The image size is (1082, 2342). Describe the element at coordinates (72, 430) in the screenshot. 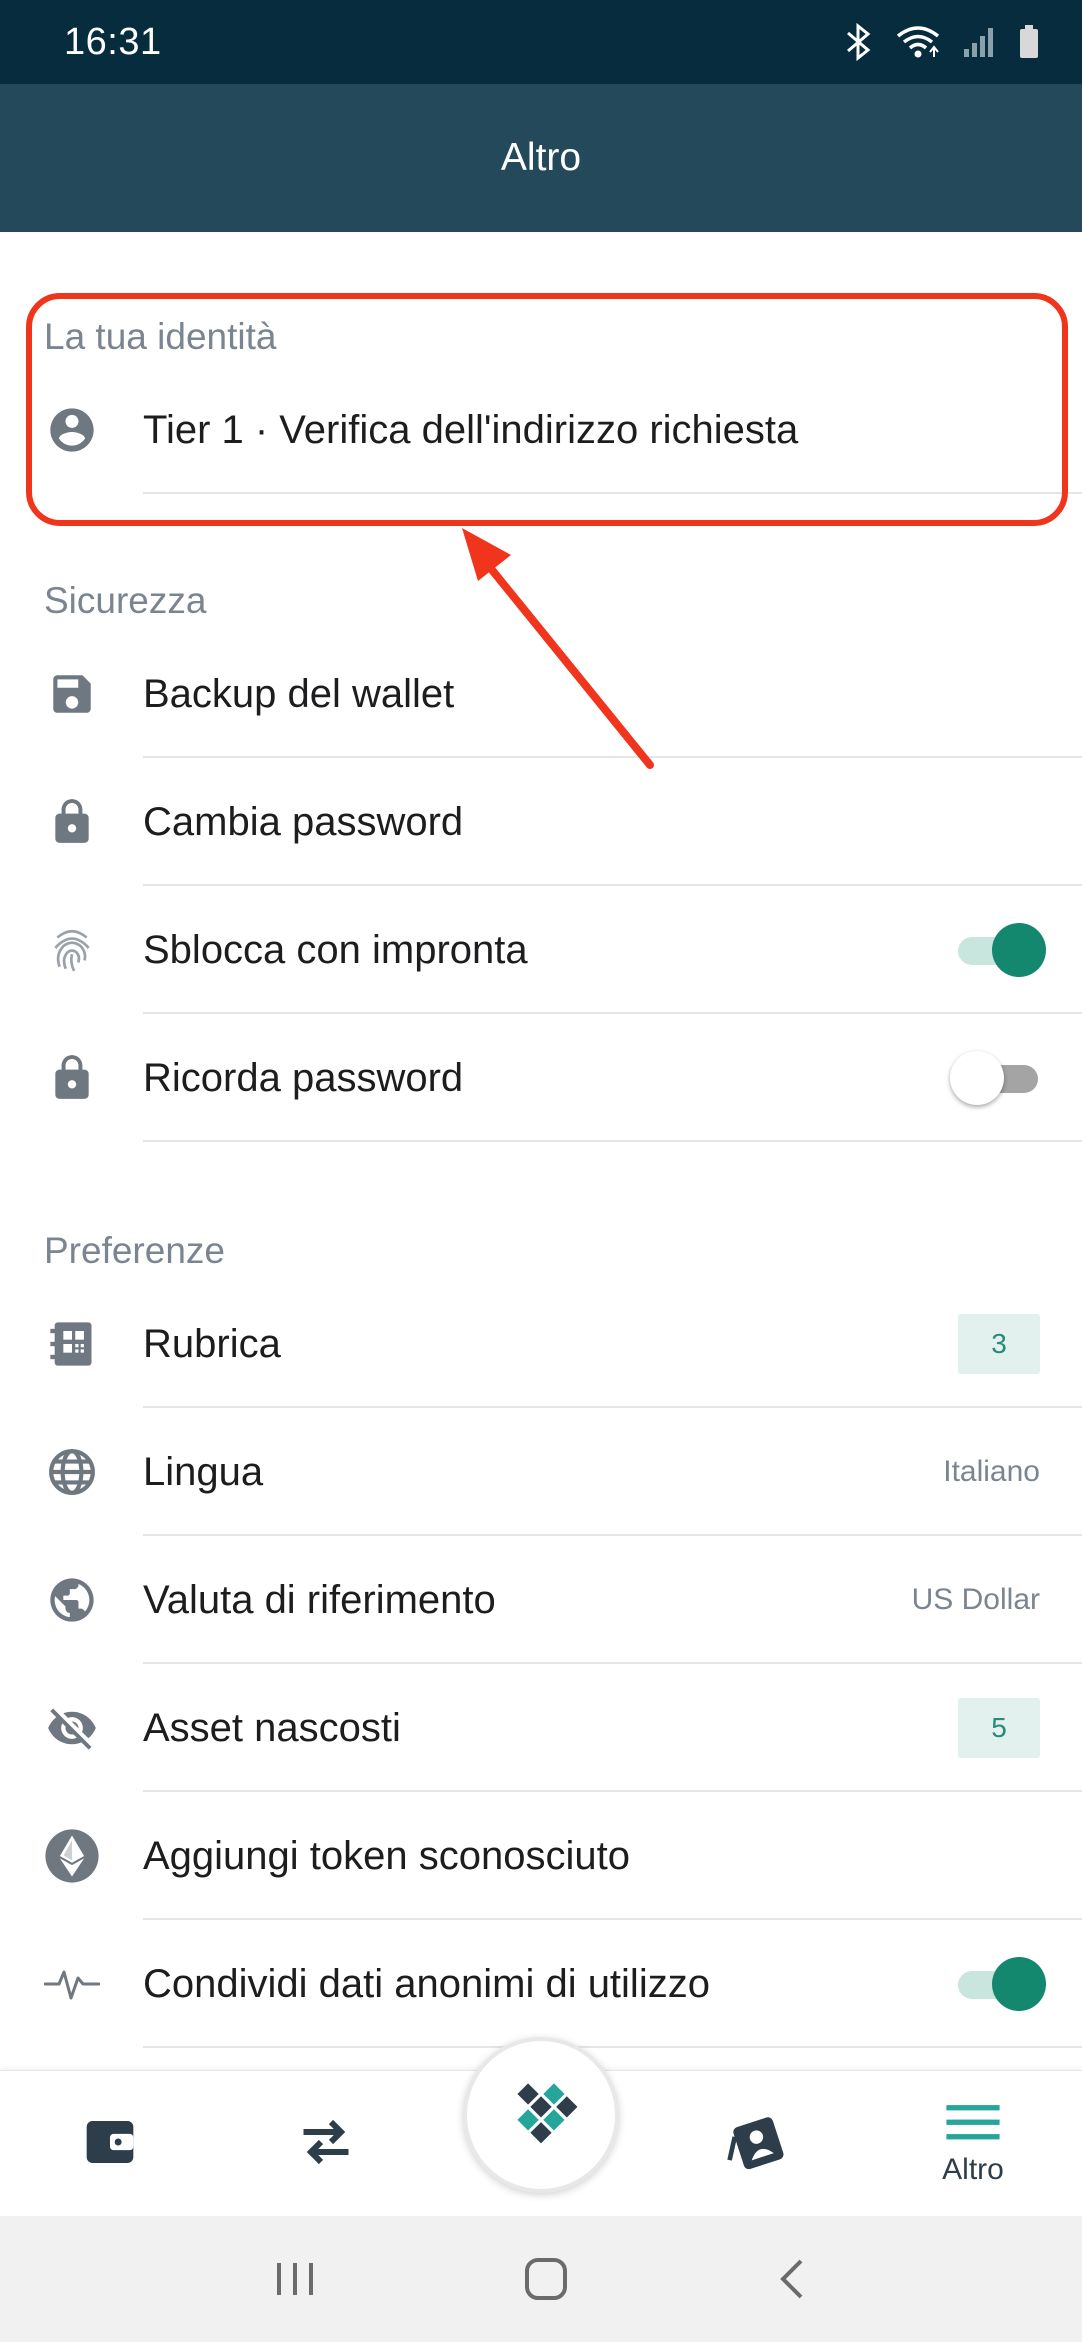

I see `account-circle-icon` at that location.